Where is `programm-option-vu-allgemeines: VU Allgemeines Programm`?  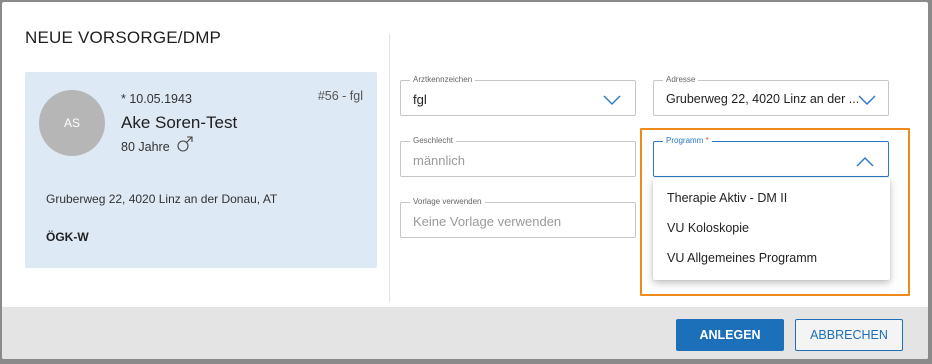 programm-option-vu-allgemeines: VU Allgemeines Programm is located at coordinates (771, 258).